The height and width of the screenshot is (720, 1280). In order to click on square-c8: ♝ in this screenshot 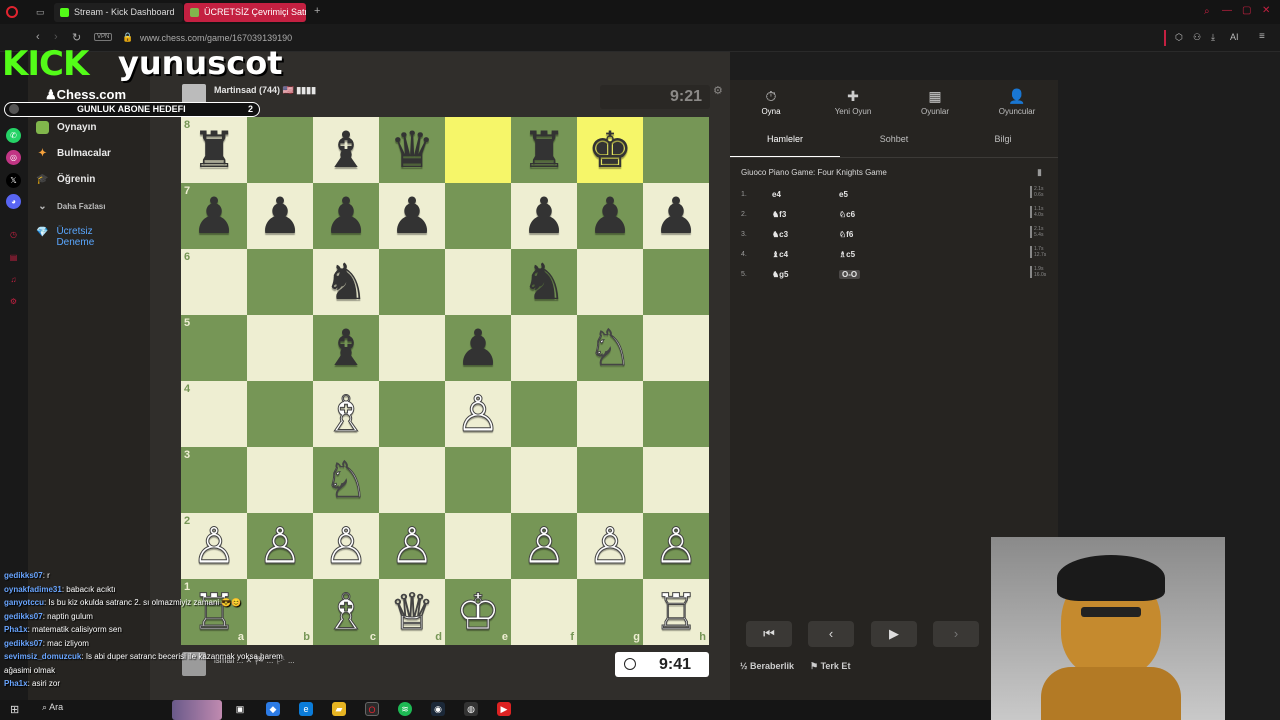, I will do `click(346, 150)`.